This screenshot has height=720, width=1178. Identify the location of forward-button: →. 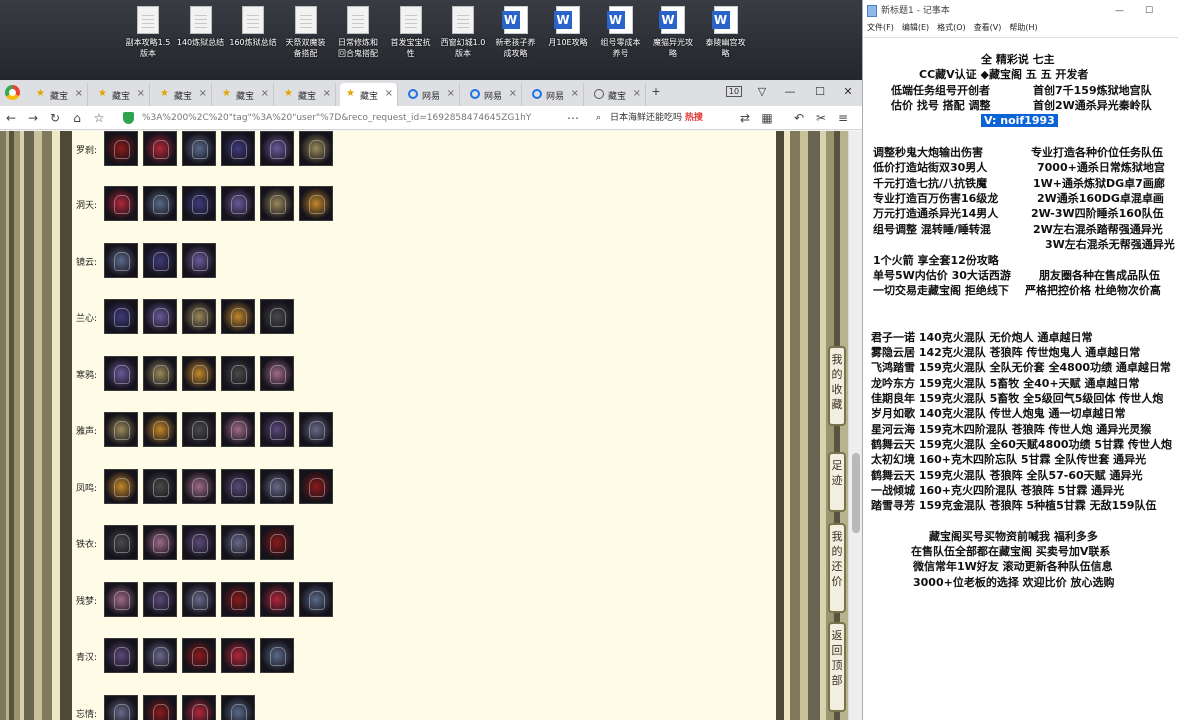
(33, 118).